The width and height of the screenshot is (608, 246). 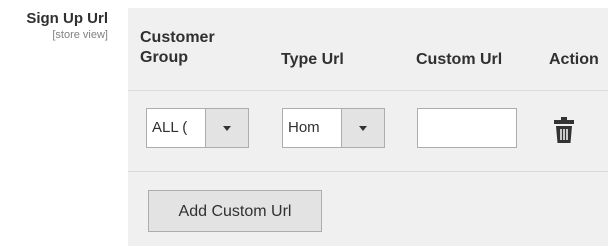 What do you see at coordinates (459, 59) in the screenshot?
I see `header-custom-url: Custom Url` at bounding box center [459, 59].